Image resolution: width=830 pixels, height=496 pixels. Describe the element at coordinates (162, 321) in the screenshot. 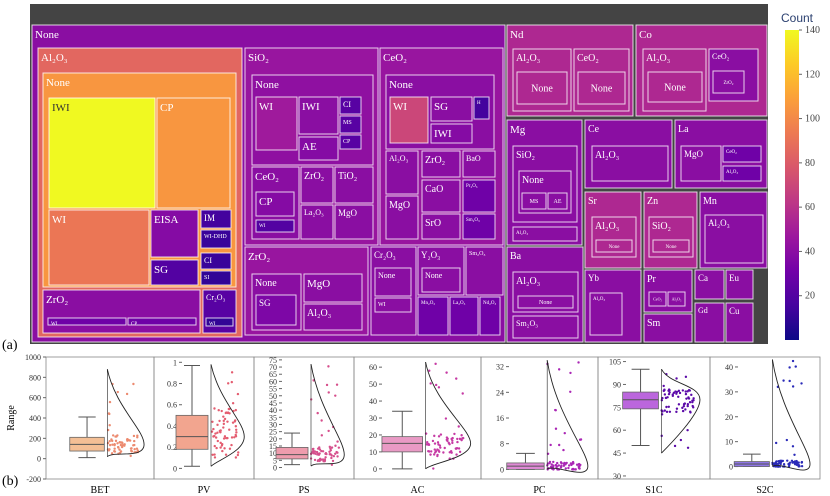

I see `treemap-tile-zro2-a-bar2` at that location.